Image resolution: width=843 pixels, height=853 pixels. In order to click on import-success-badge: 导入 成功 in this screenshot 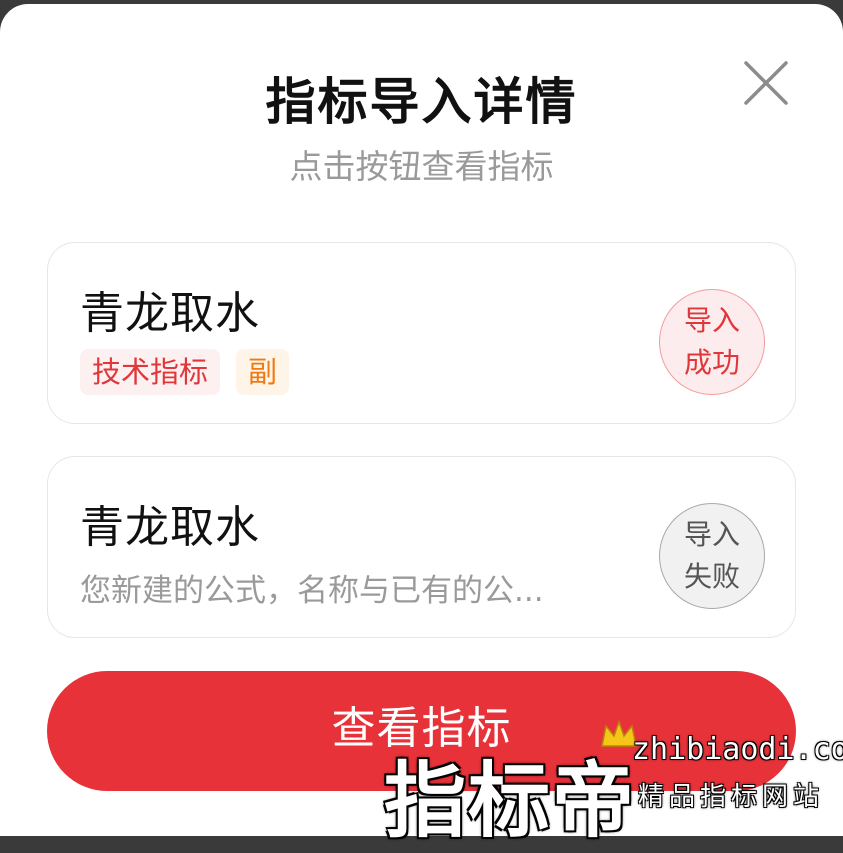, I will do `click(712, 342)`.